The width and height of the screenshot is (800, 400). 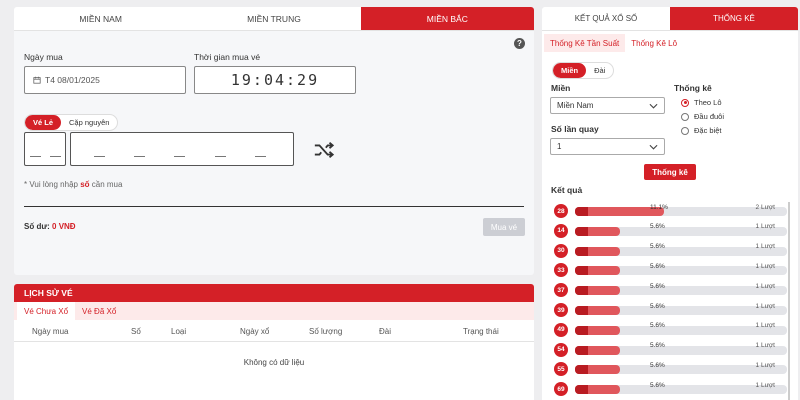 I want to click on date-field: T4 08/01/2025, so click(x=105, y=80).